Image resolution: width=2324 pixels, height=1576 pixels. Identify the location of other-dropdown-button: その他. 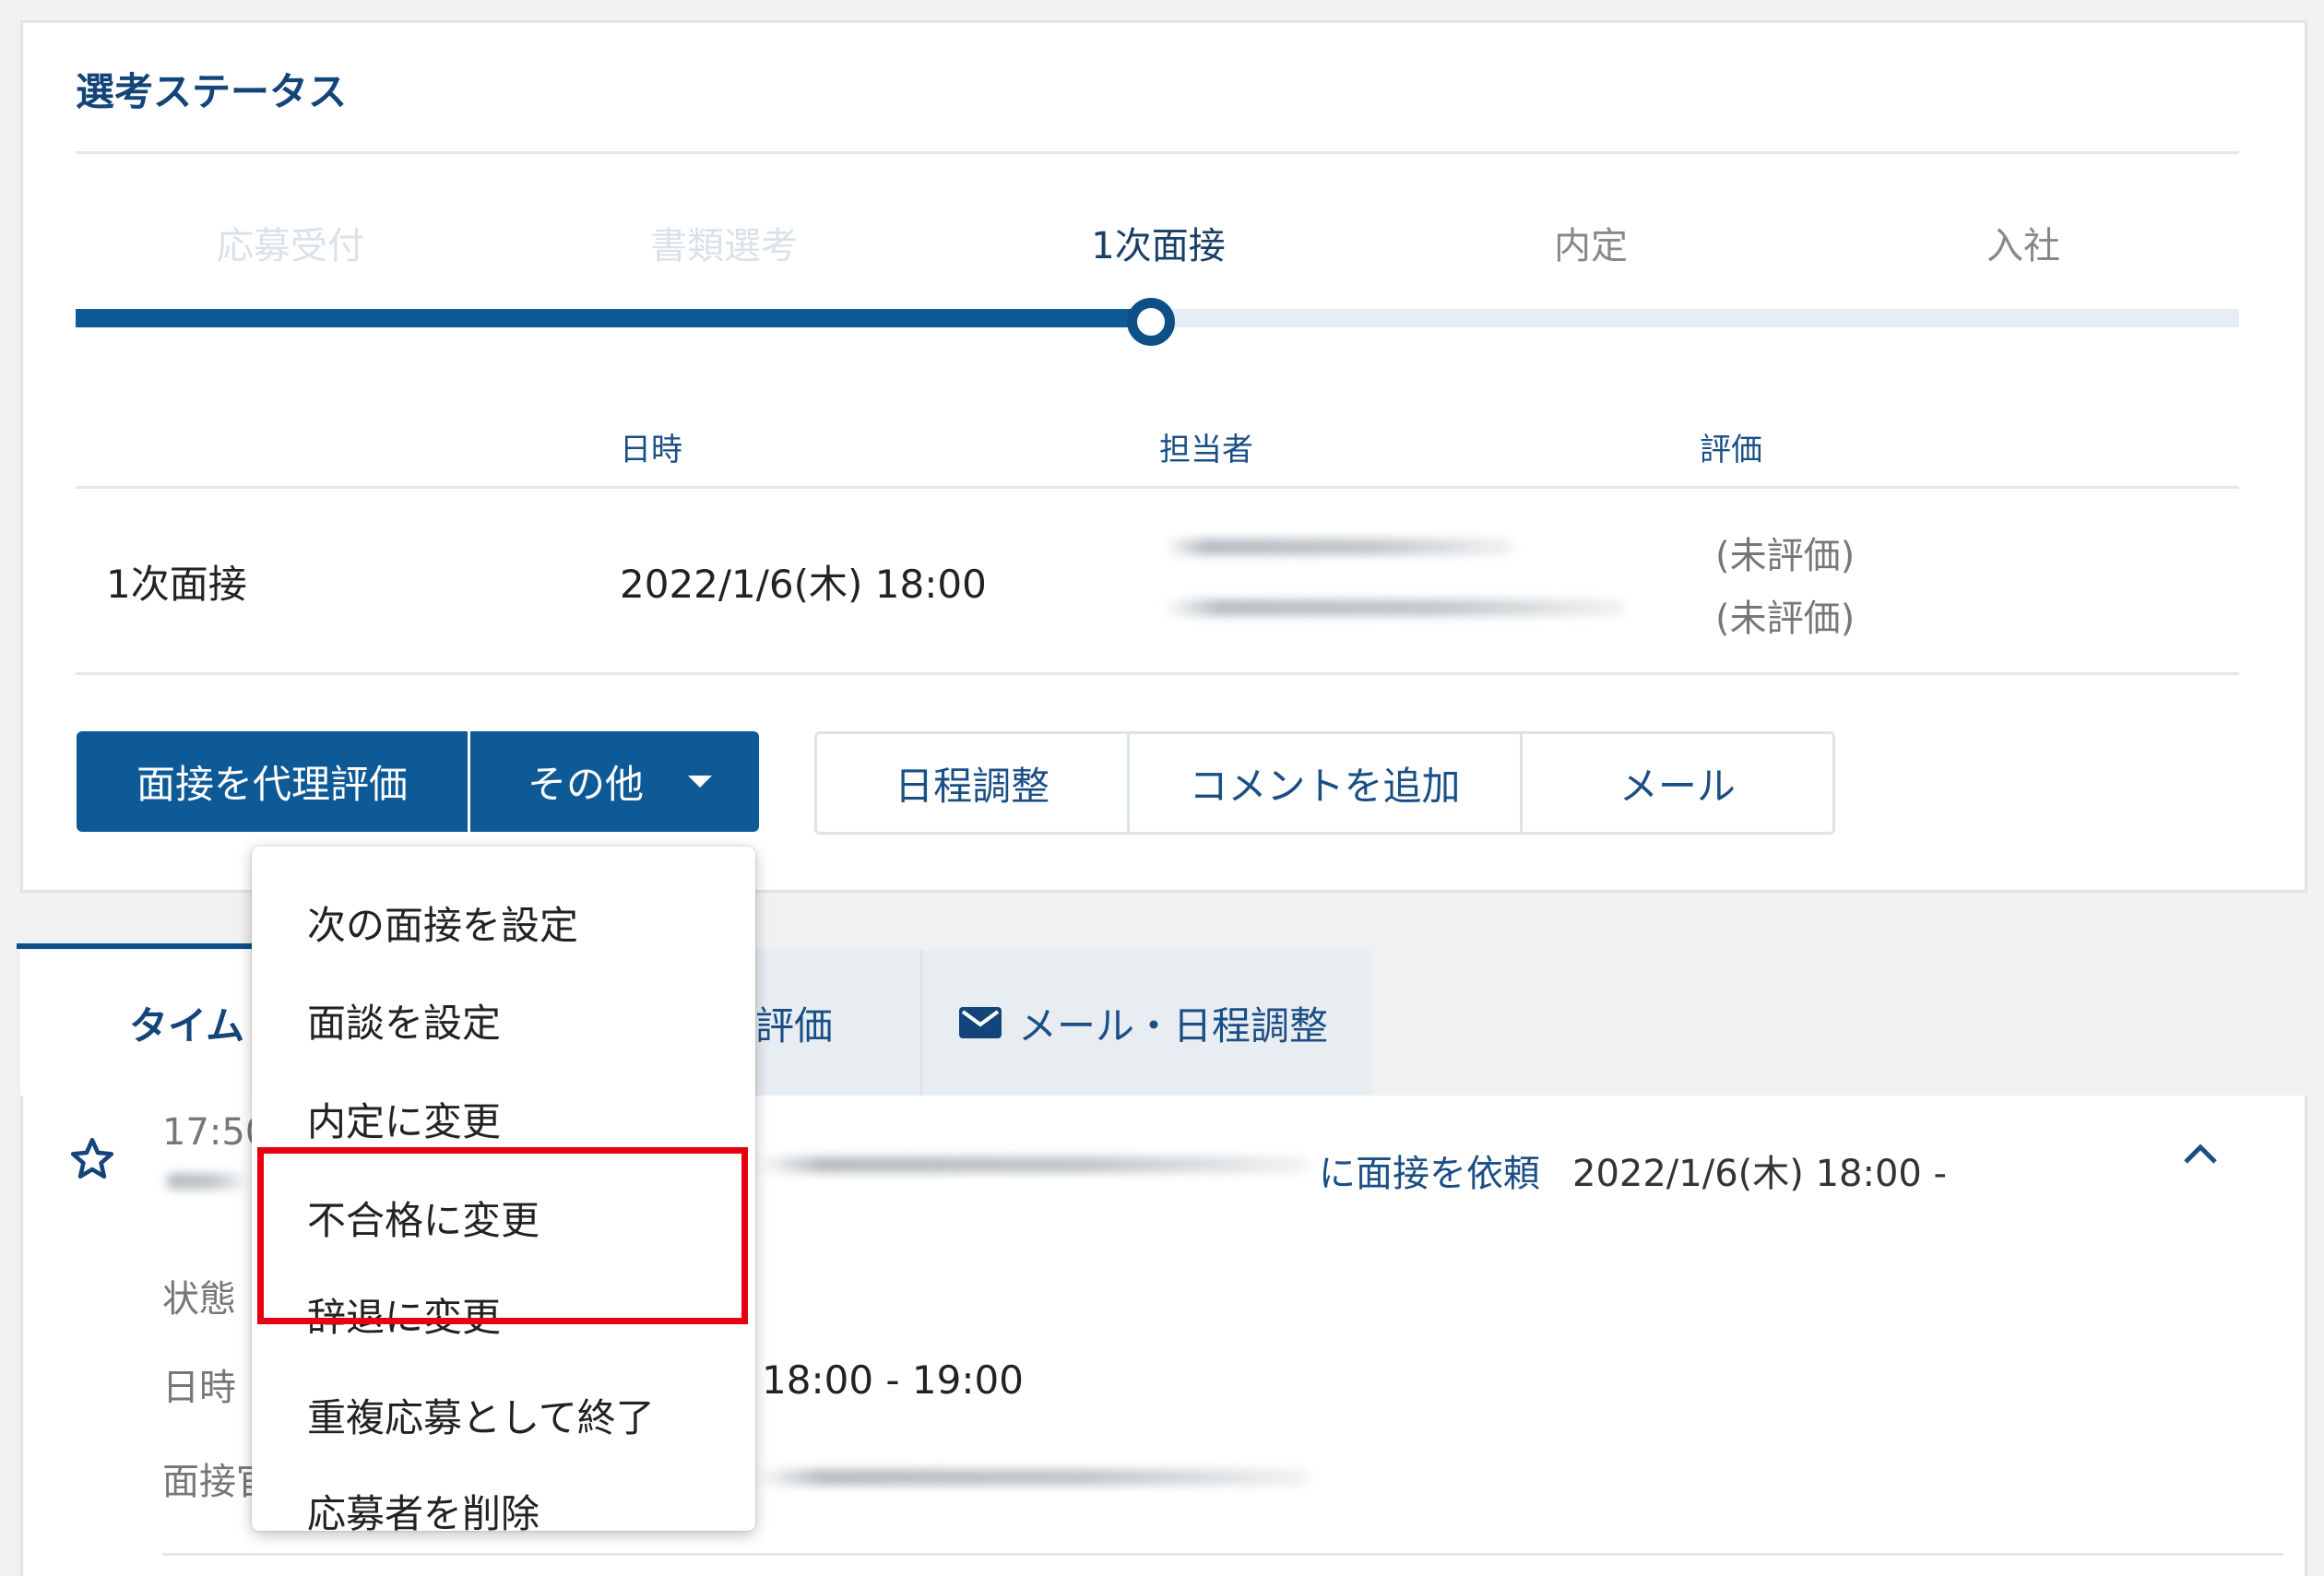
(614, 782).